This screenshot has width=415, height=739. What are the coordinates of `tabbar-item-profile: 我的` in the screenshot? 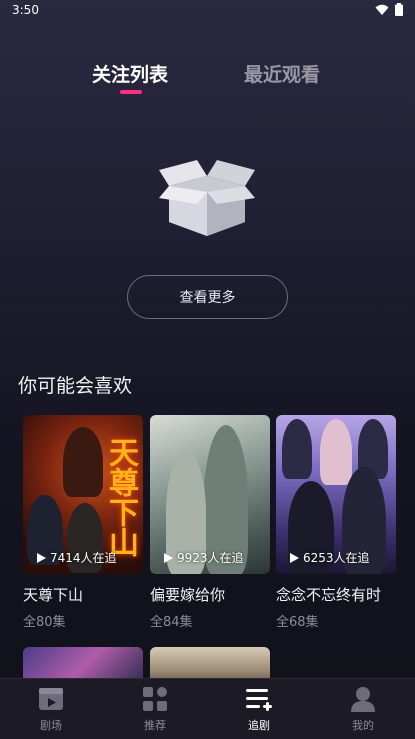 It's located at (363, 709).